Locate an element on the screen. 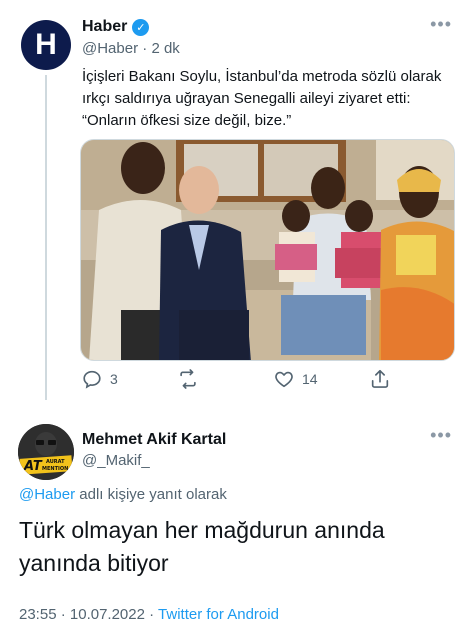  verified-badge-icon: ✓ is located at coordinates (141, 27).